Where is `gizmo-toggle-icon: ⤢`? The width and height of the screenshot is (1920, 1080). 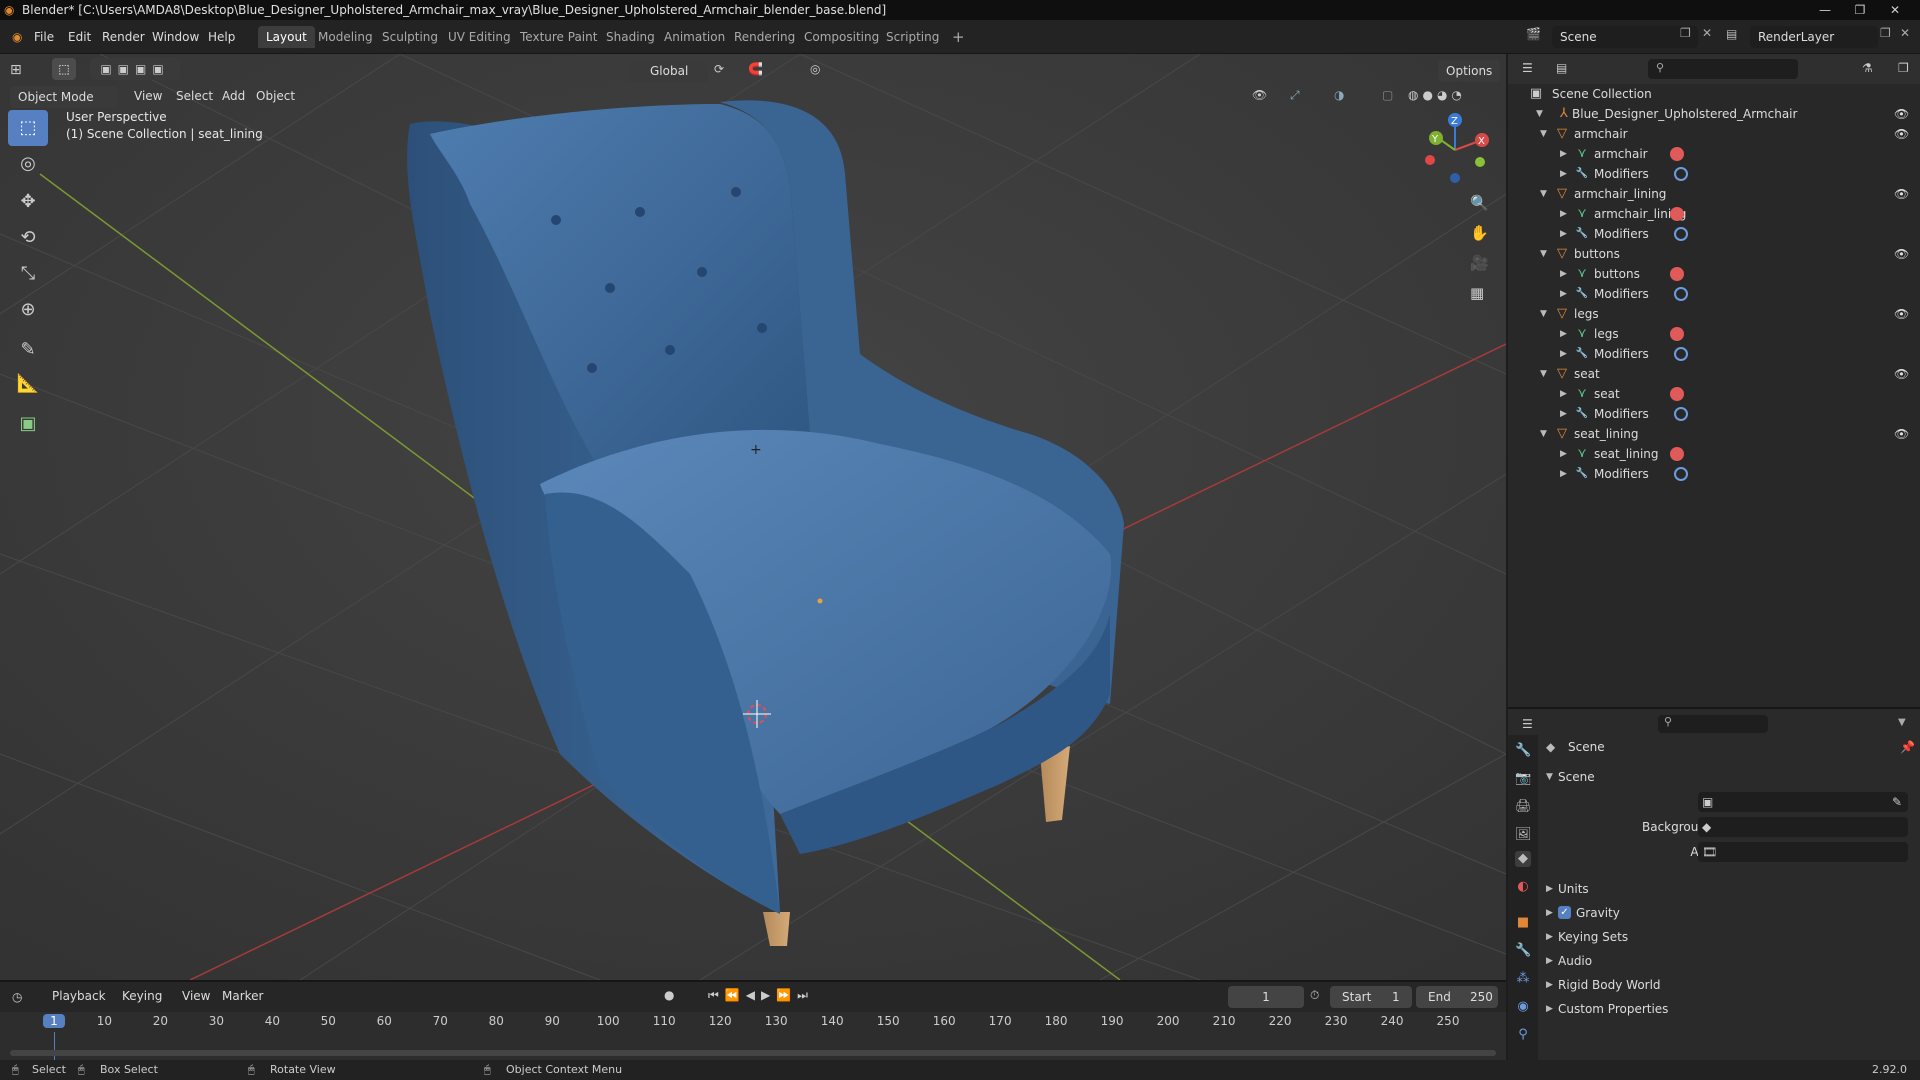 gizmo-toggle-icon: ⤢ is located at coordinates (1295, 95).